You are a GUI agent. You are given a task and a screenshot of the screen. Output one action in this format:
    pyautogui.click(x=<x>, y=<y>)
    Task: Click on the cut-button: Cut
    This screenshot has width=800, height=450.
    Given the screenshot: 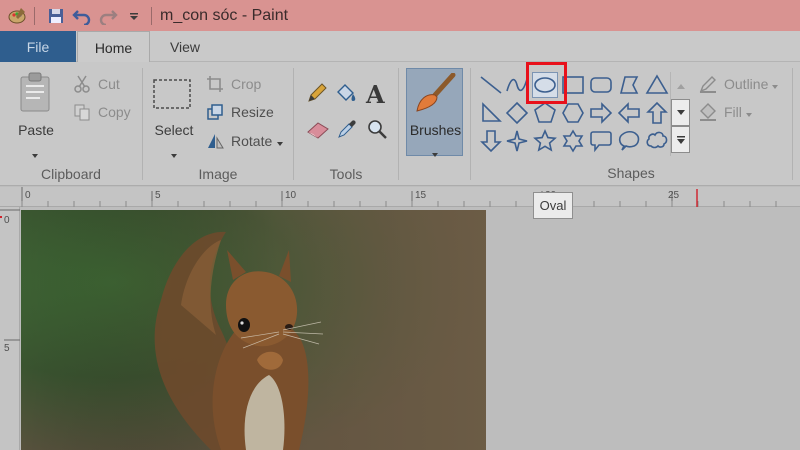 What is the action you would take?
    pyautogui.click(x=96, y=84)
    